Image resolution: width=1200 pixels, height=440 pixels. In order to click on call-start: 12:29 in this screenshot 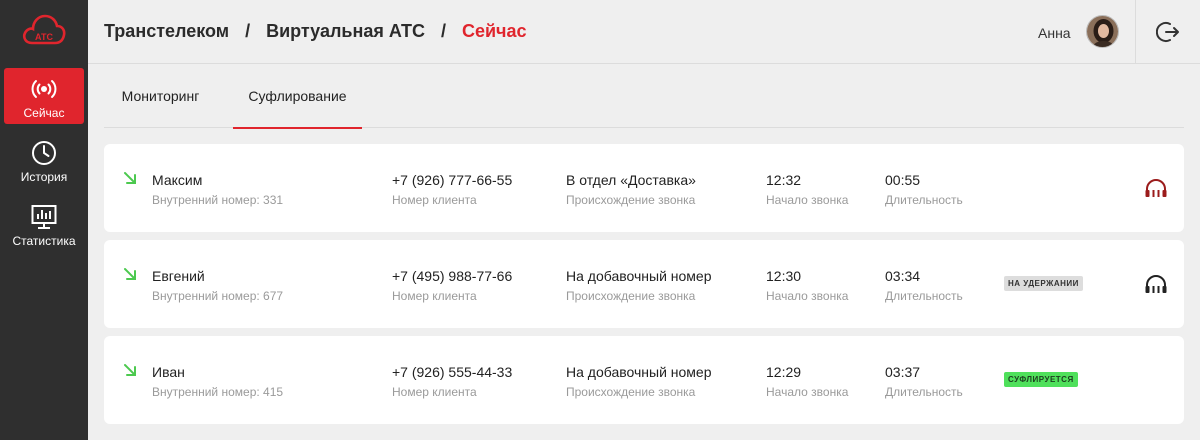, I will do `click(784, 372)`.